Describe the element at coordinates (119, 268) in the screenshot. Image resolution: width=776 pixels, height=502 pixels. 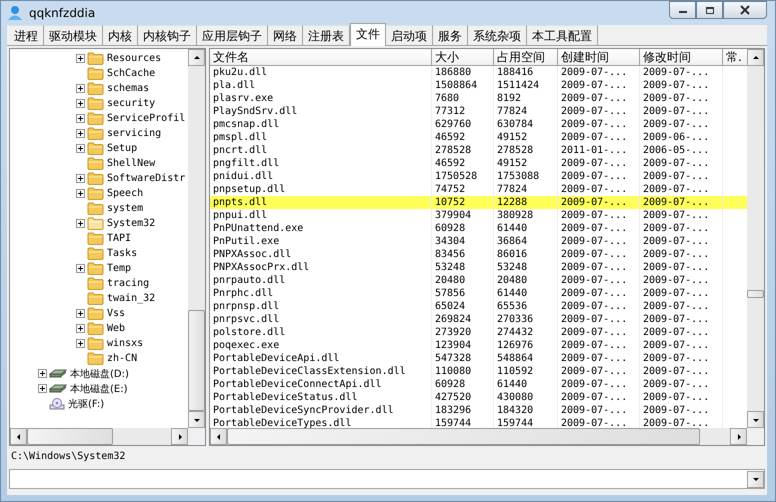
I see `tree-item: Temp` at that location.